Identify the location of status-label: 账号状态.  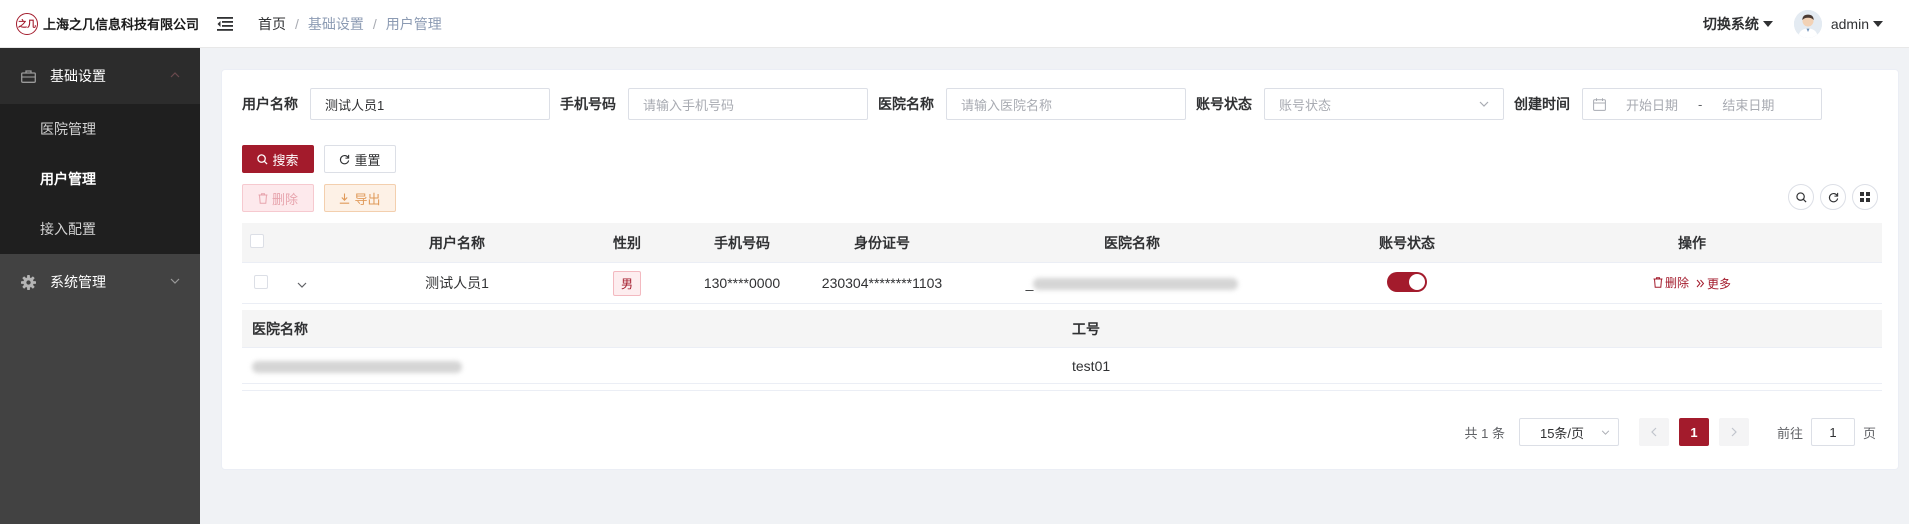
(1224, 104).